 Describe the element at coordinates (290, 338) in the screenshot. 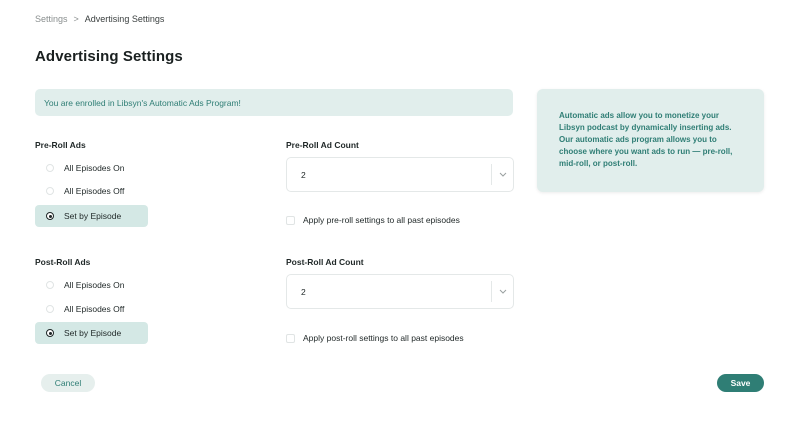

I see `apply-post-roll-checkbox` at that location.